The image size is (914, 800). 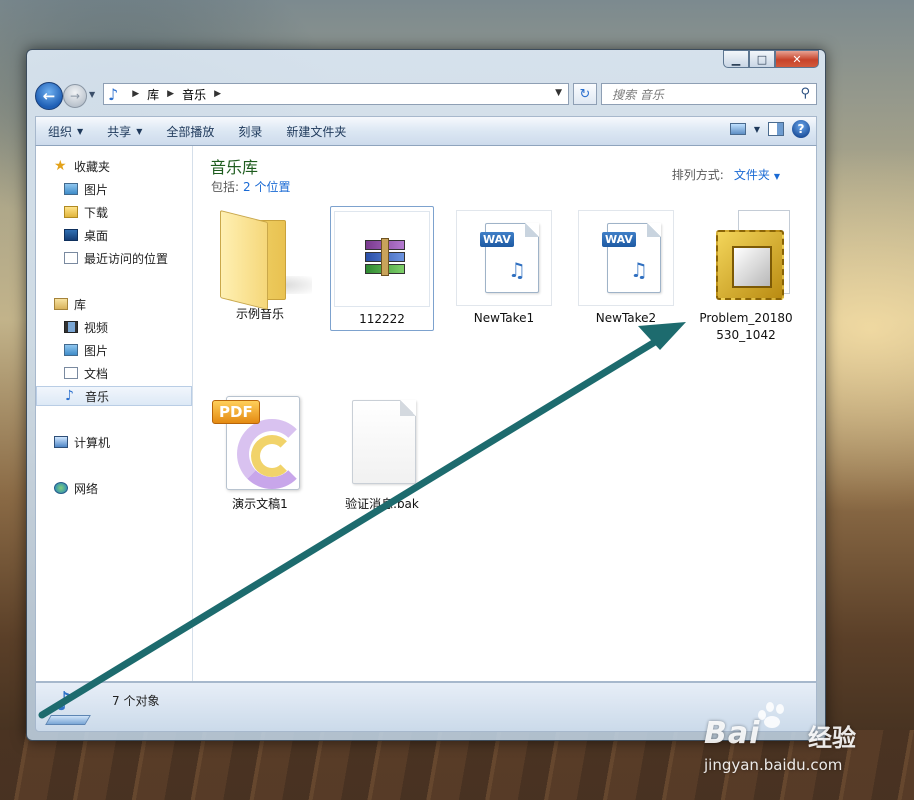 I want to click on file-item-wav: WAV ♫ NewTake2, so click(x=626, y=268).